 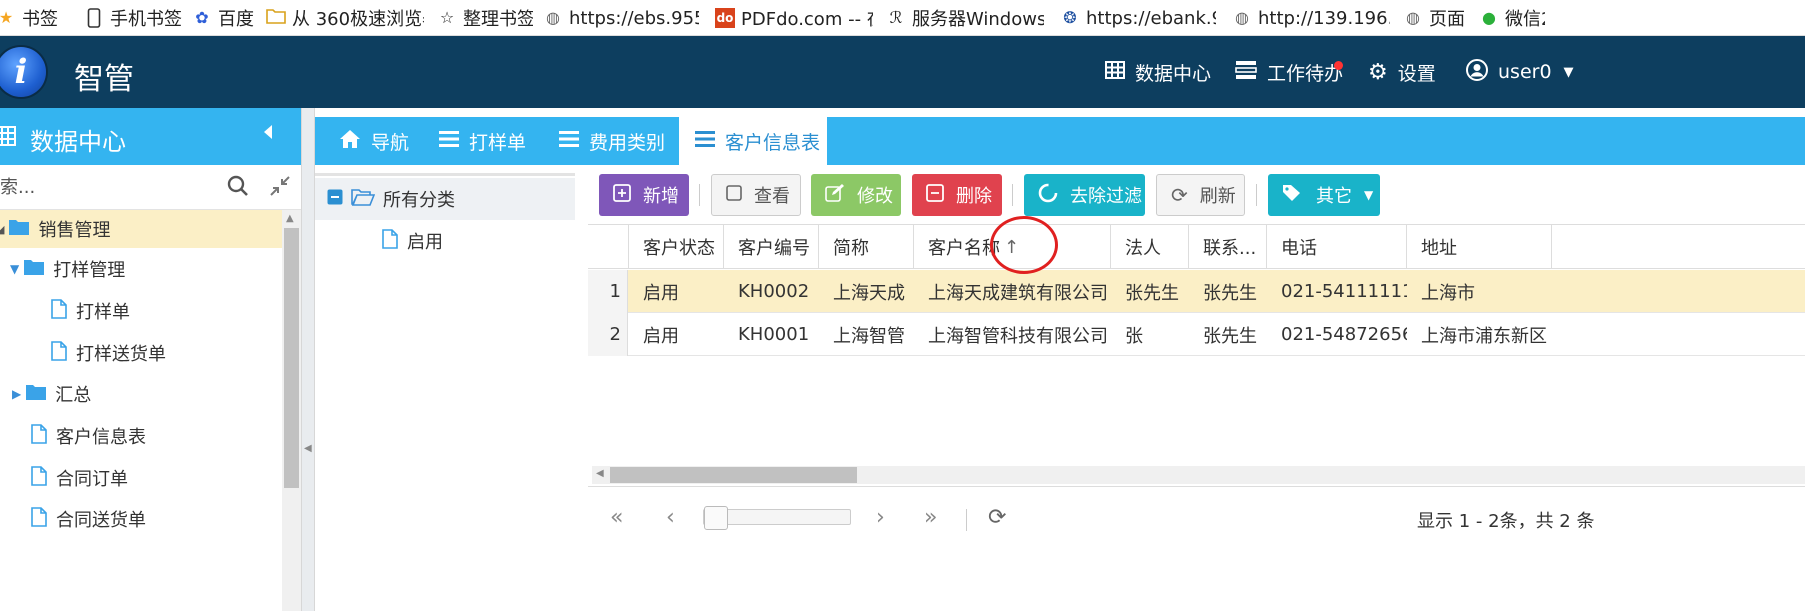 I want to click on toolbar-divider, so click(x=699, y=195).